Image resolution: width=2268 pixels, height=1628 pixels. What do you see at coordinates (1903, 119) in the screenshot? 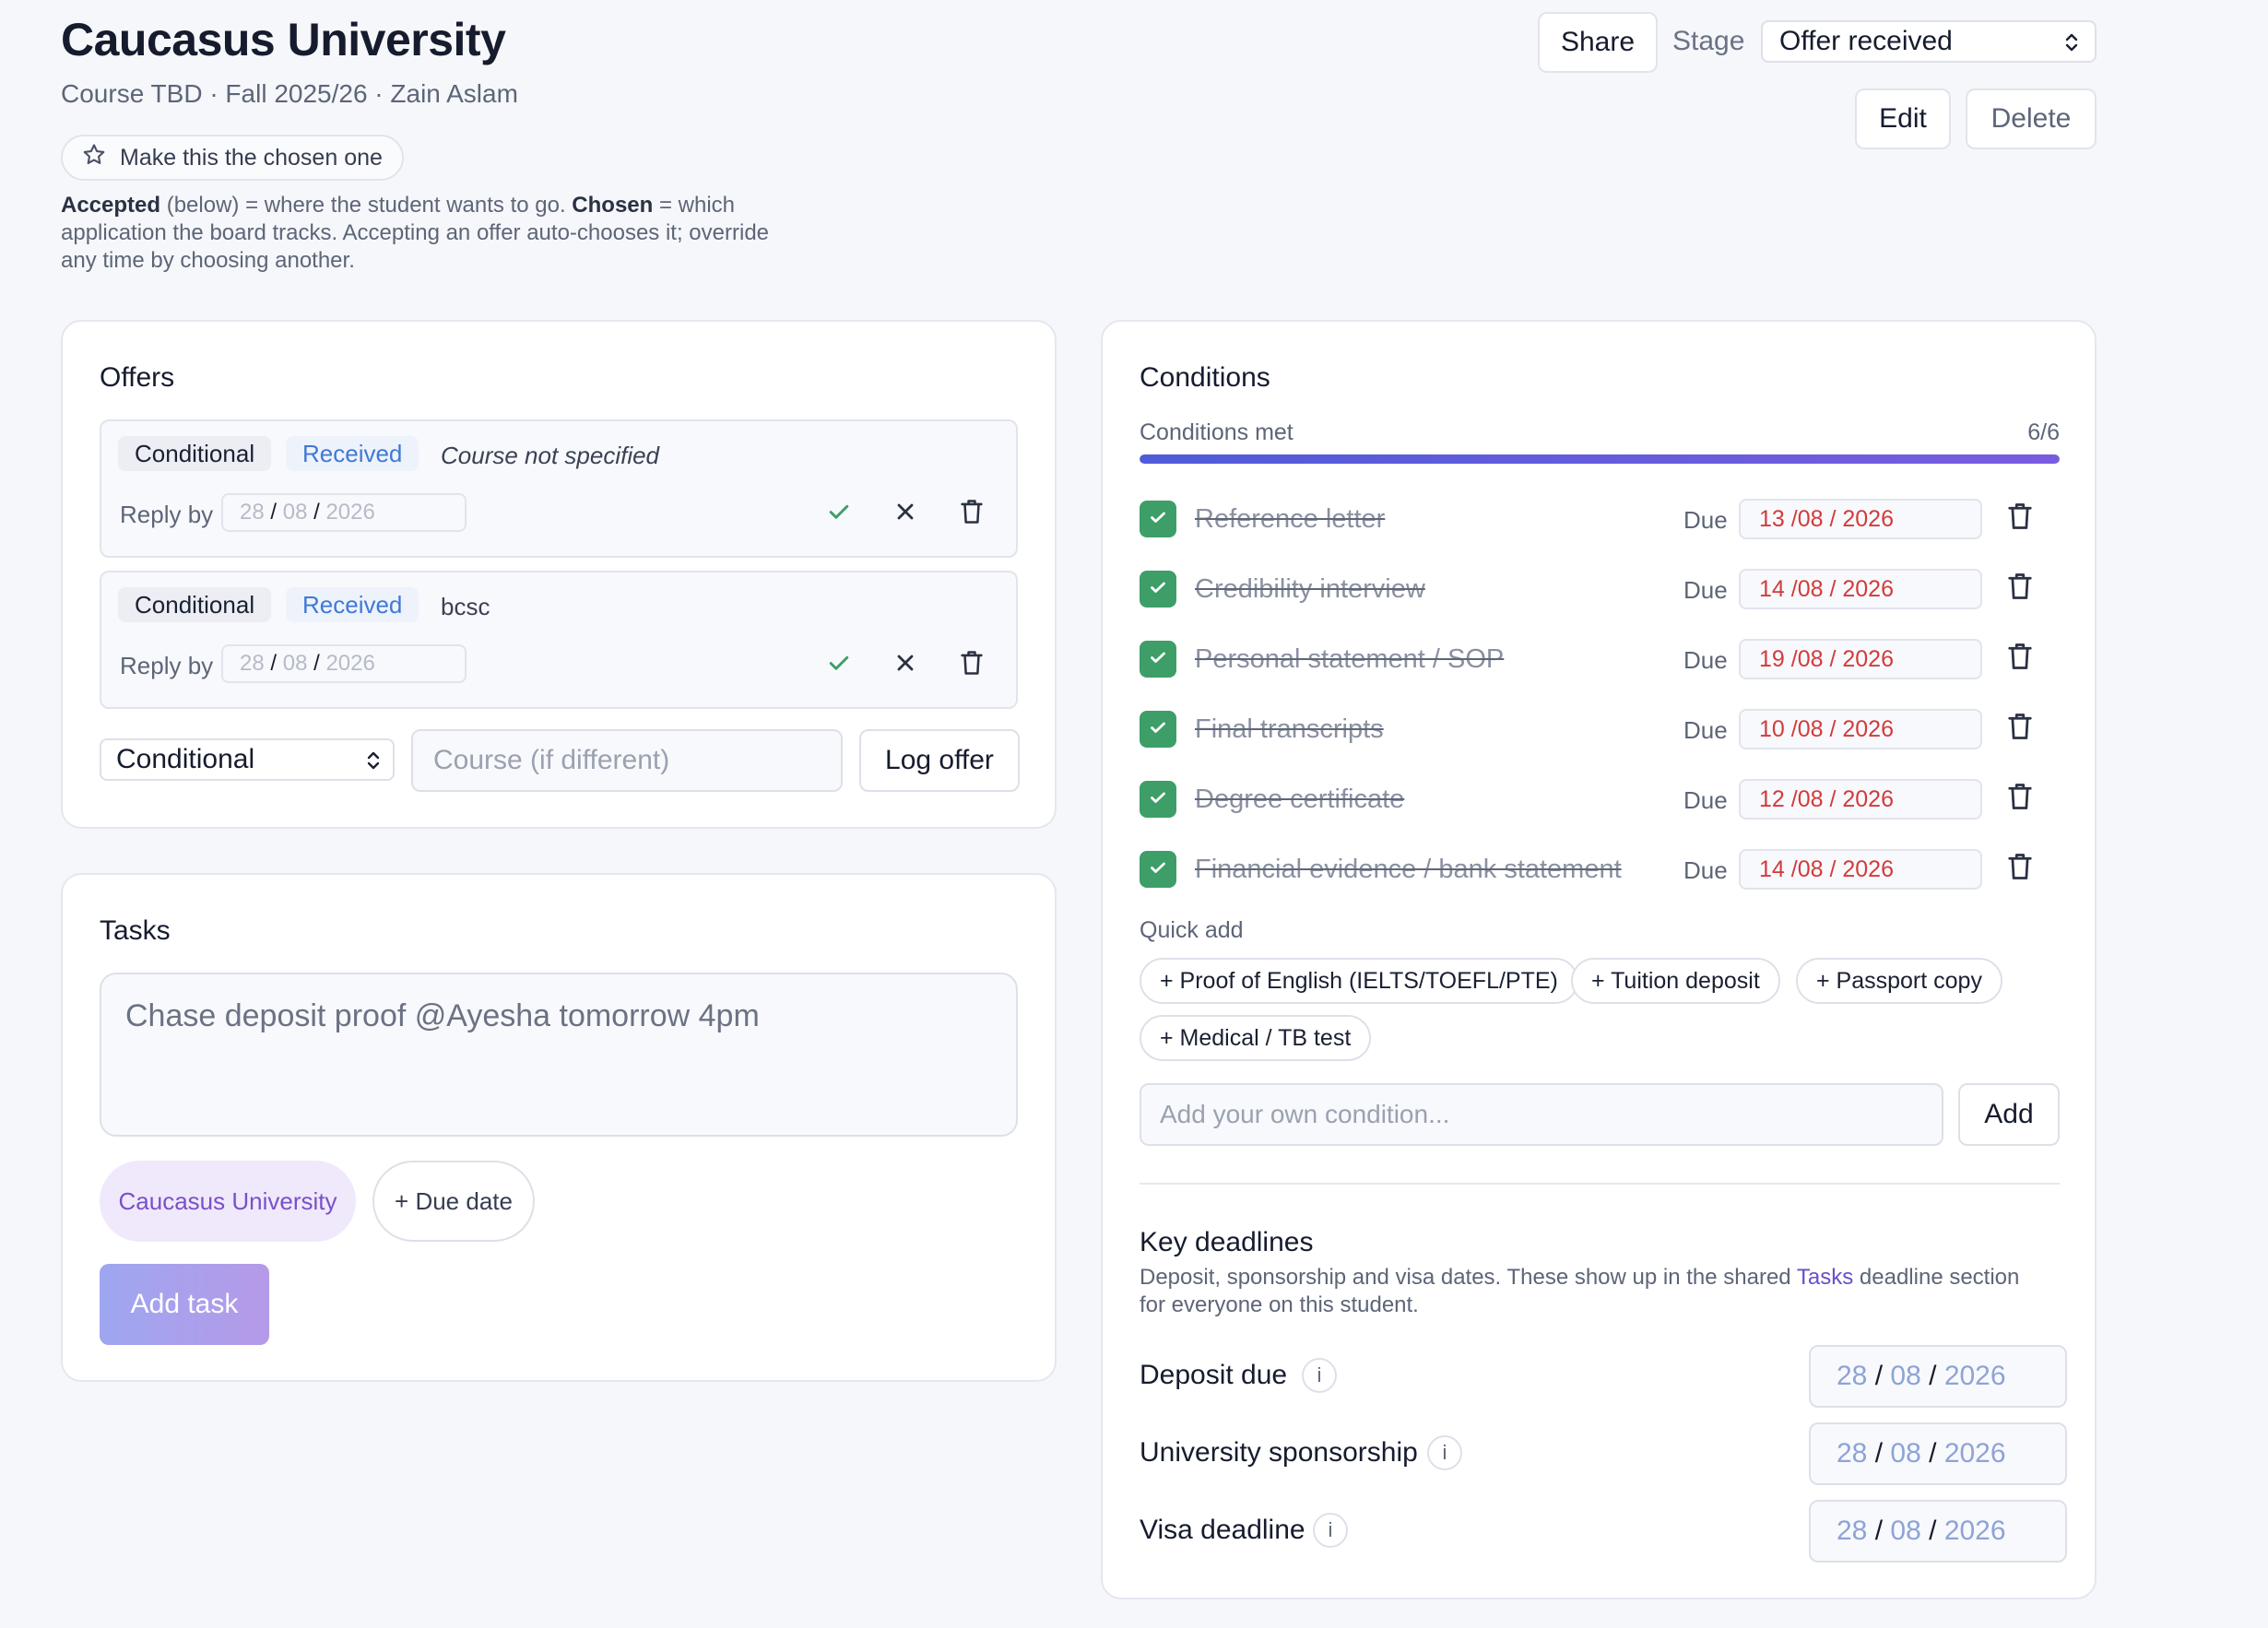
I see `edit-button: Edit` at bounding box center [1903, 119].